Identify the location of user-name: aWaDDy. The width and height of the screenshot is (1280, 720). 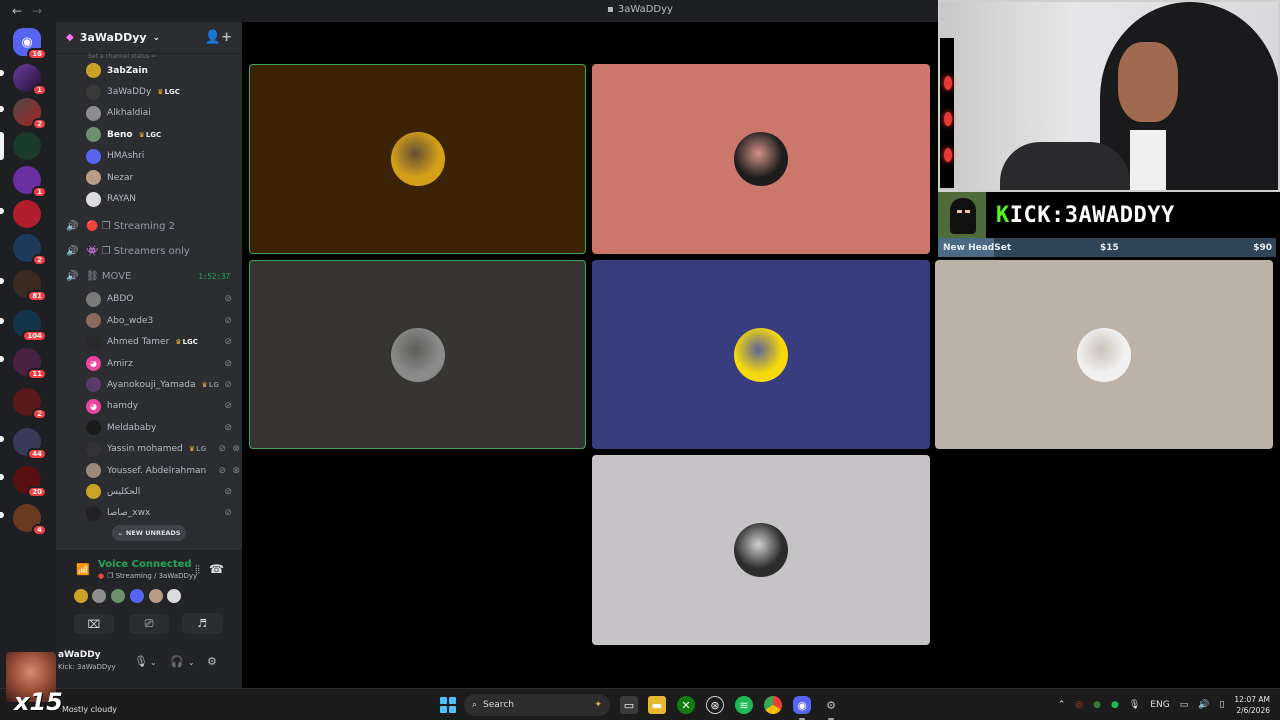
(79, 655).